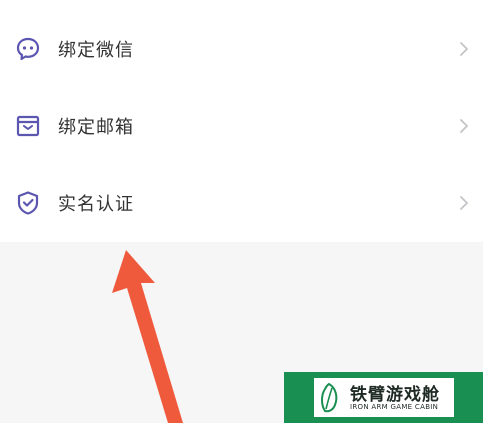  What do you see at coordinates (329, 397) in the screenshot?
I see `leaf-logo-icon` at bounding box center [329, 397].